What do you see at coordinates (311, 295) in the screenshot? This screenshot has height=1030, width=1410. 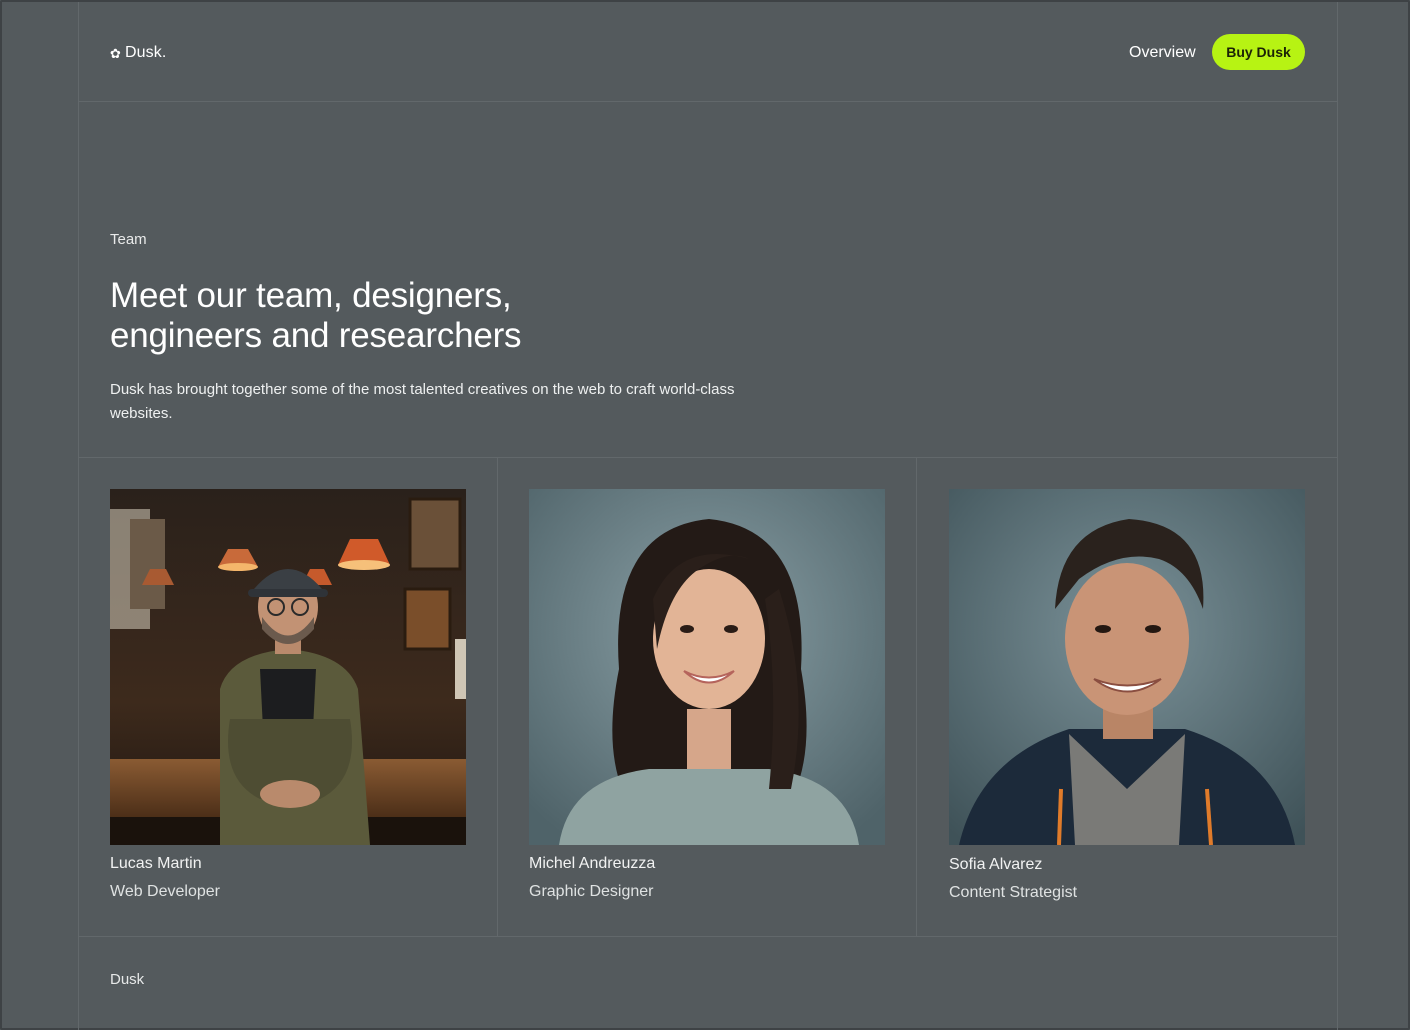 I see `page-title-line-1: Meet our team, designers,` at bounding box center [311, 295].